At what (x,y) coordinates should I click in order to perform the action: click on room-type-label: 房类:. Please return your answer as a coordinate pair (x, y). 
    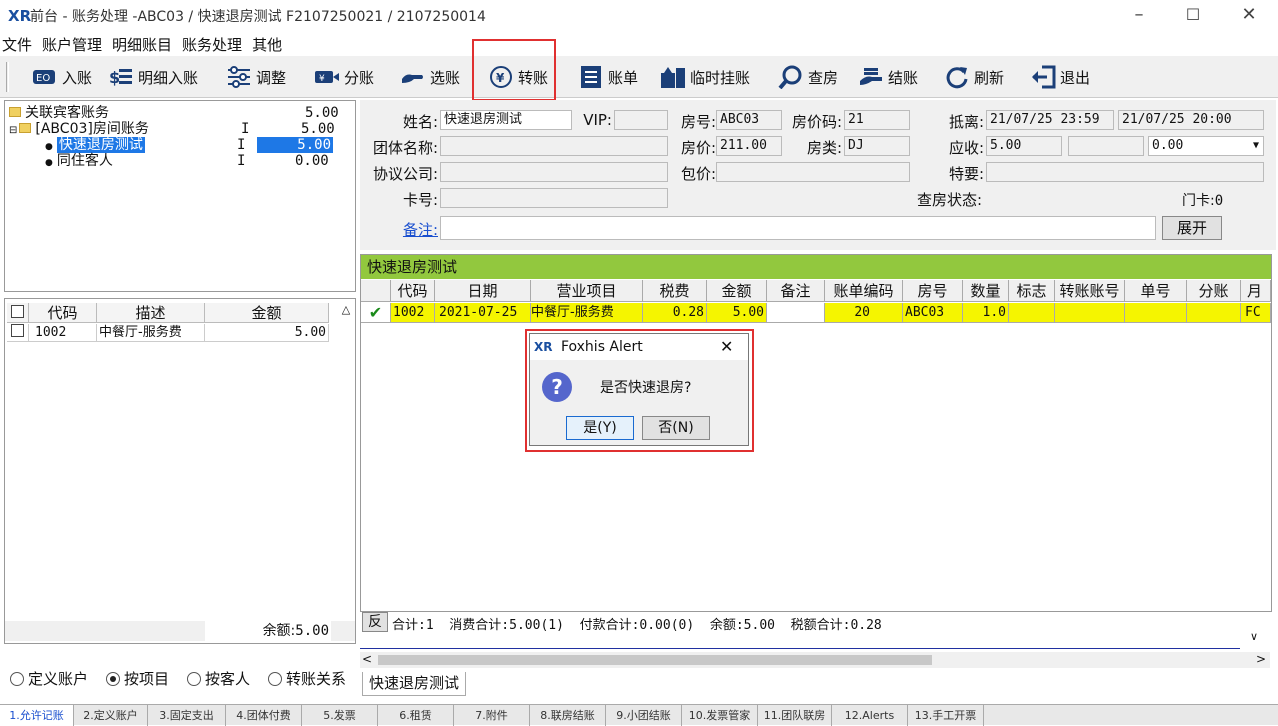
    Looking at the image, I should click on (824, 148).